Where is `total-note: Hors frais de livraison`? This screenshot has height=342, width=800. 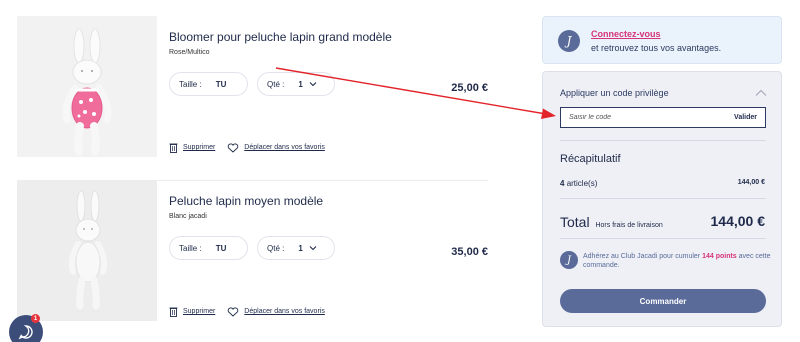
total-note: Hors frais de livraison is located at coordinates (629, 225).